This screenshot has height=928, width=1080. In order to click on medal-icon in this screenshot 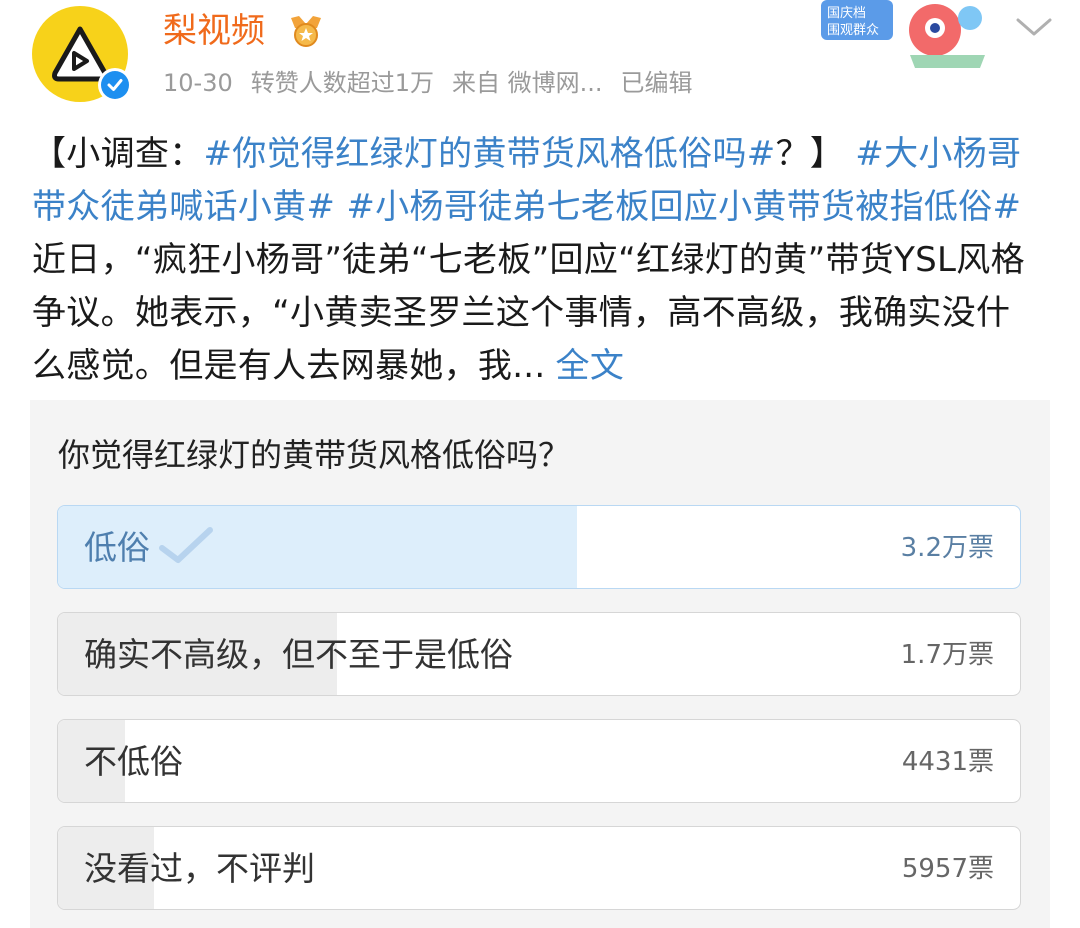, I will do `click(306, 31)`.